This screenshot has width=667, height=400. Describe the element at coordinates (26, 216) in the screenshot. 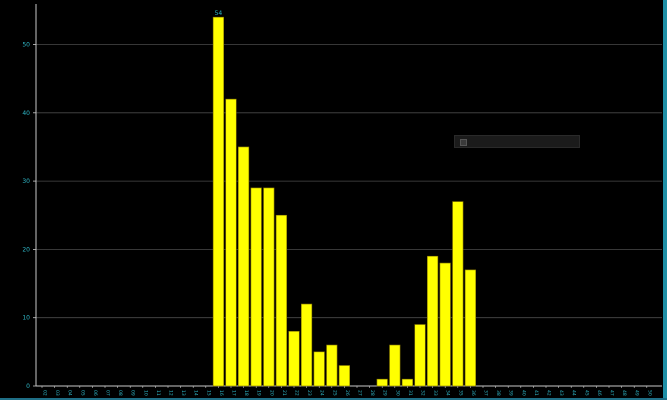

I see `y-tick-labels: 0 10 20 30 40 50` at that location.